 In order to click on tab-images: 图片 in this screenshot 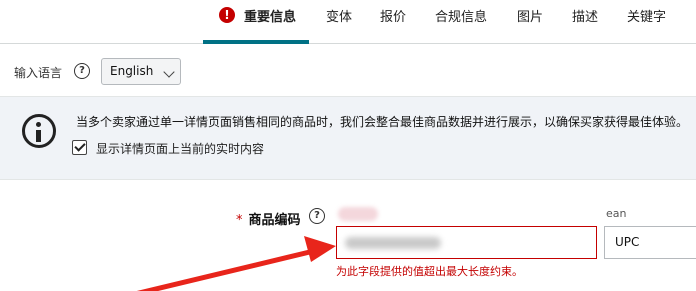, I will do `click(530, 22)`.